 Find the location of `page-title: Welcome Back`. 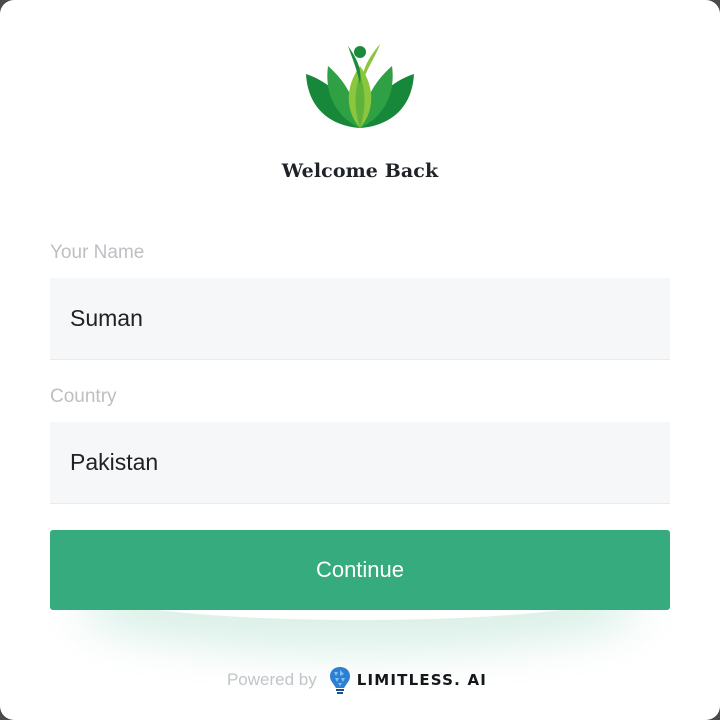

page-title: Welcome Back is located at coordinates (360, 171).